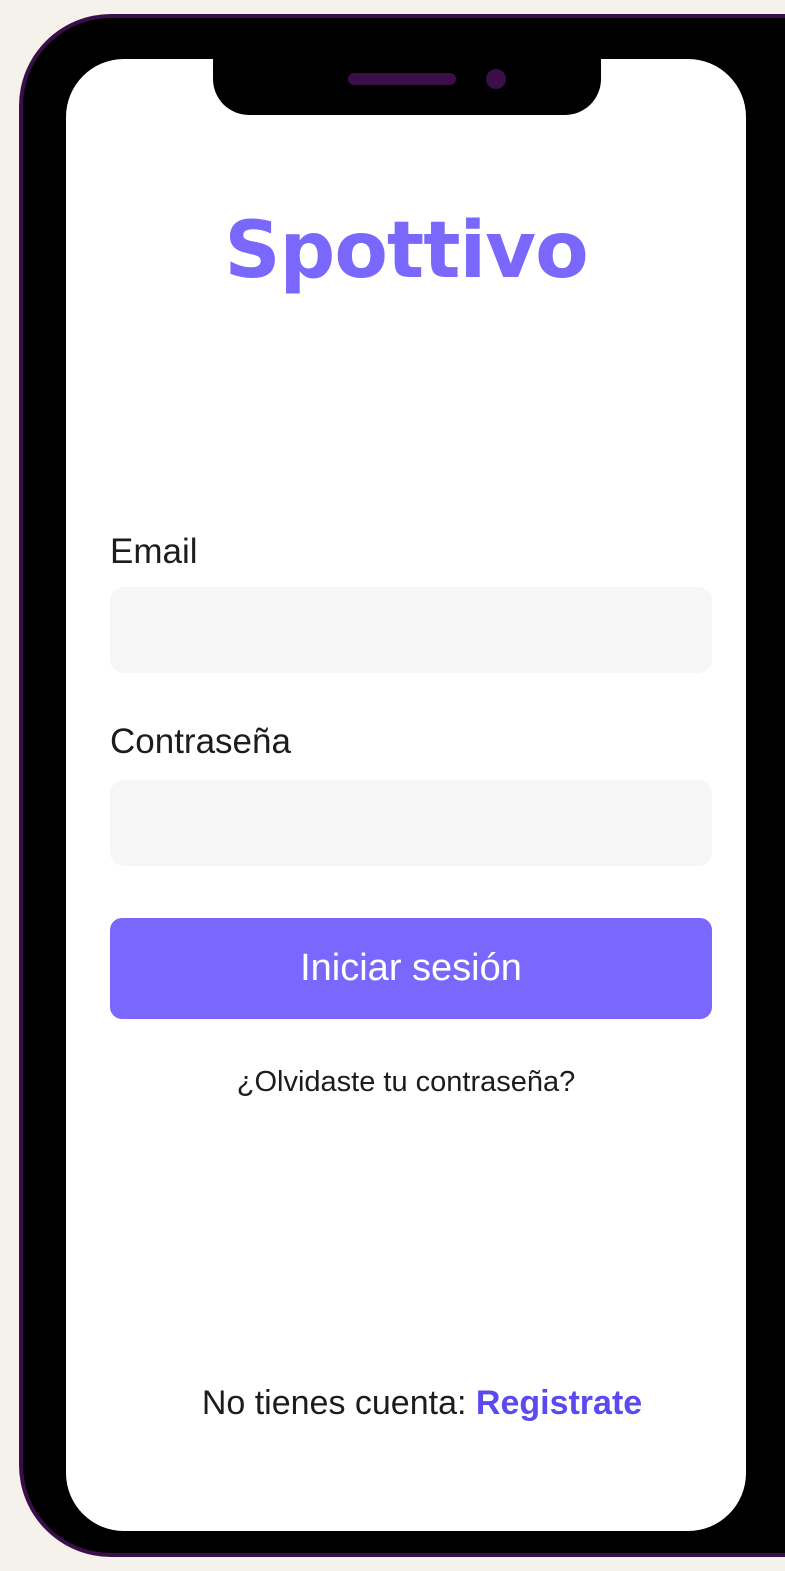  What do you see at coordinates (496, 79) in the screenshot?
I see `front-camera-icon` at bounding box center [496, 79].